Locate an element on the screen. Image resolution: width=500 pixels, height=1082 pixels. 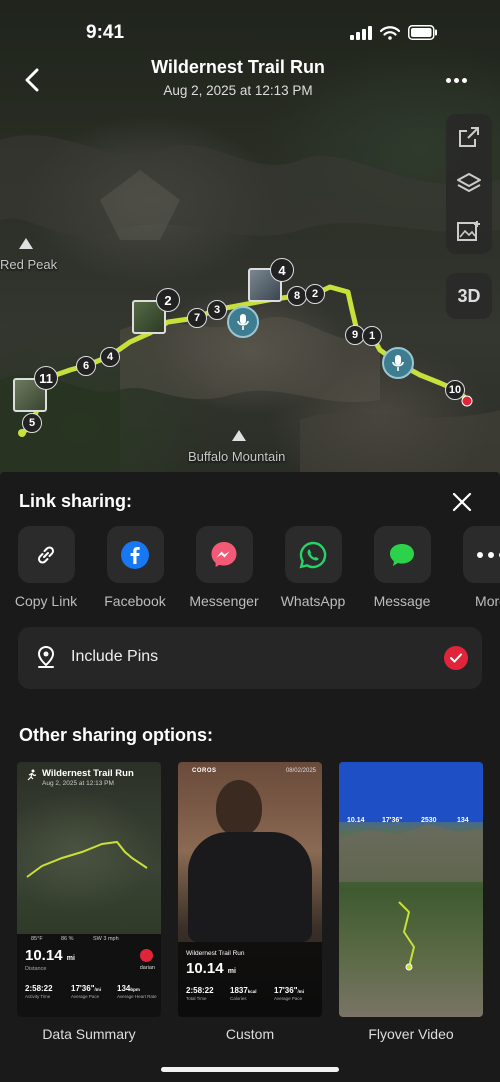
toggle-3d-button: 3D is located at coordinates (469, 296).